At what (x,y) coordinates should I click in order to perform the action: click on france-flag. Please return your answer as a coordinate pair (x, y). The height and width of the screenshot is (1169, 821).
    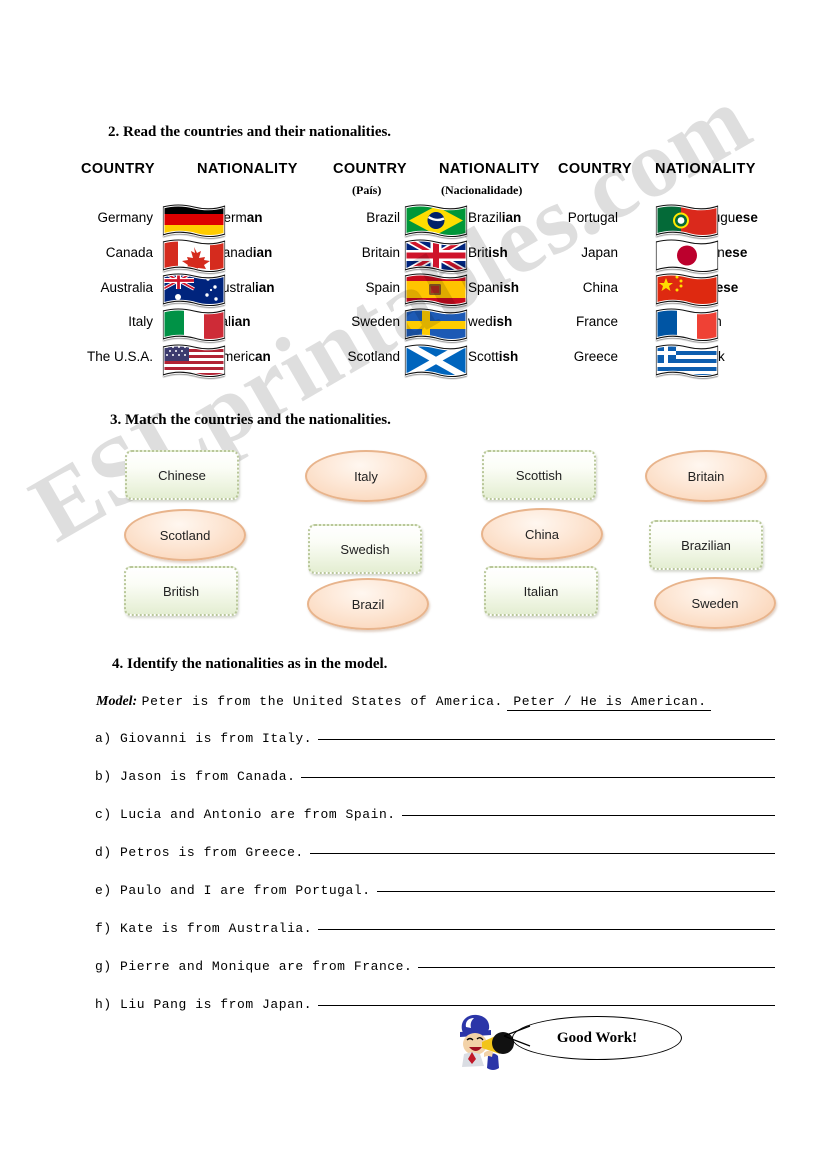
    Looking at the image, I should click on (687, 324).